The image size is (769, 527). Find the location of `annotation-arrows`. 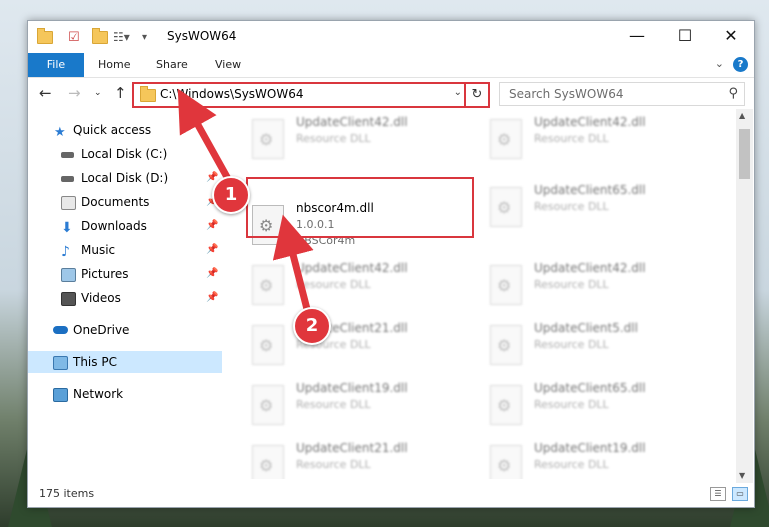

annotation-arrows is located at coordinates (245, 202).